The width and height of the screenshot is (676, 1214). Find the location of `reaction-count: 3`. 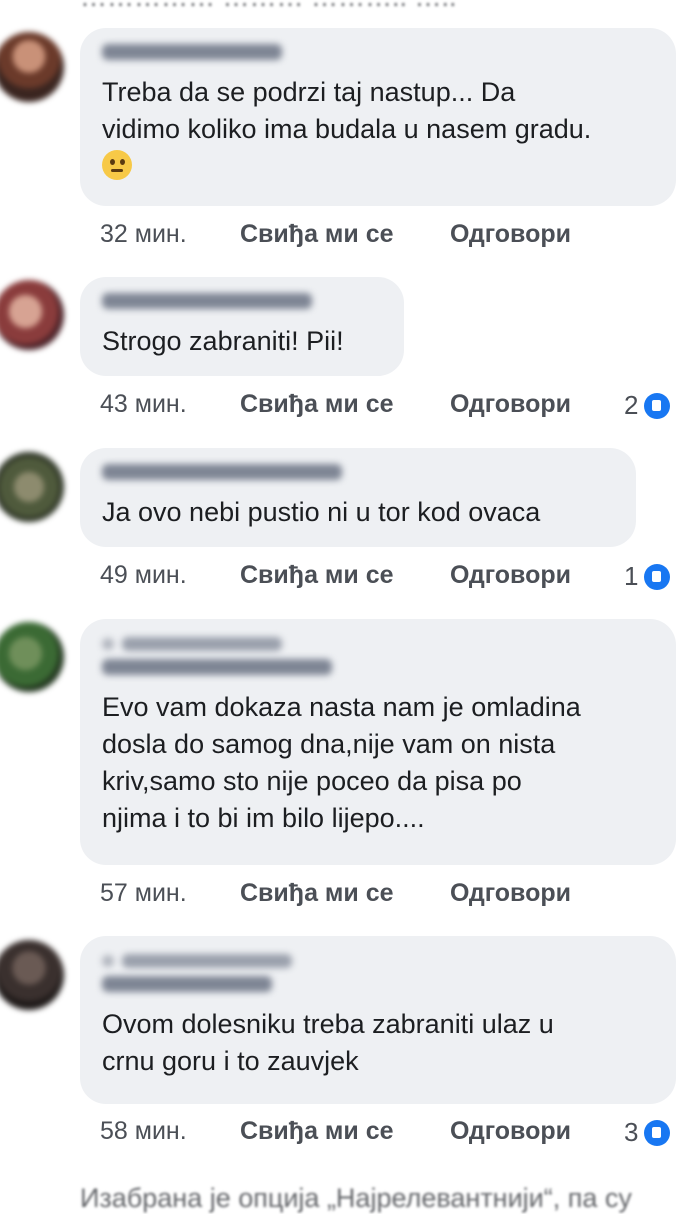

reaction-count: 3 is located at coordinates (647, 1132).